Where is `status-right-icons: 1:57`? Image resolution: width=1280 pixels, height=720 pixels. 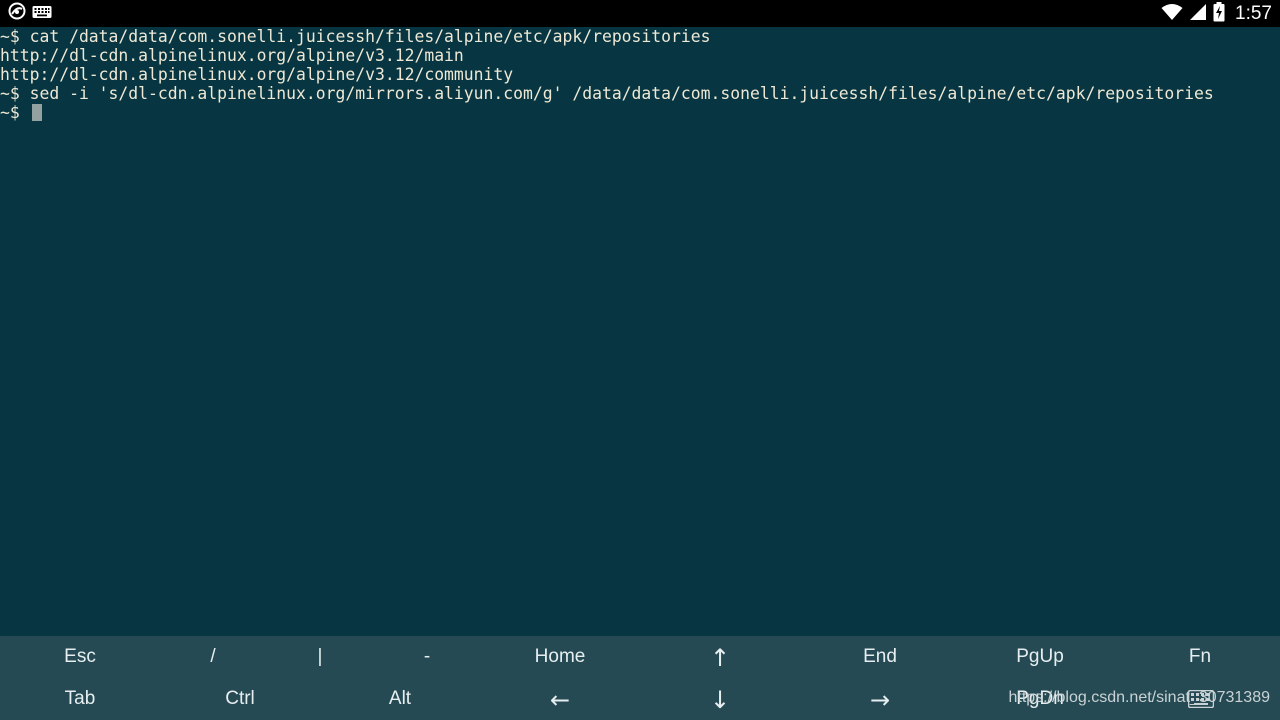
status-right-icons: 1:57 is located at coordinates (1216, 13).